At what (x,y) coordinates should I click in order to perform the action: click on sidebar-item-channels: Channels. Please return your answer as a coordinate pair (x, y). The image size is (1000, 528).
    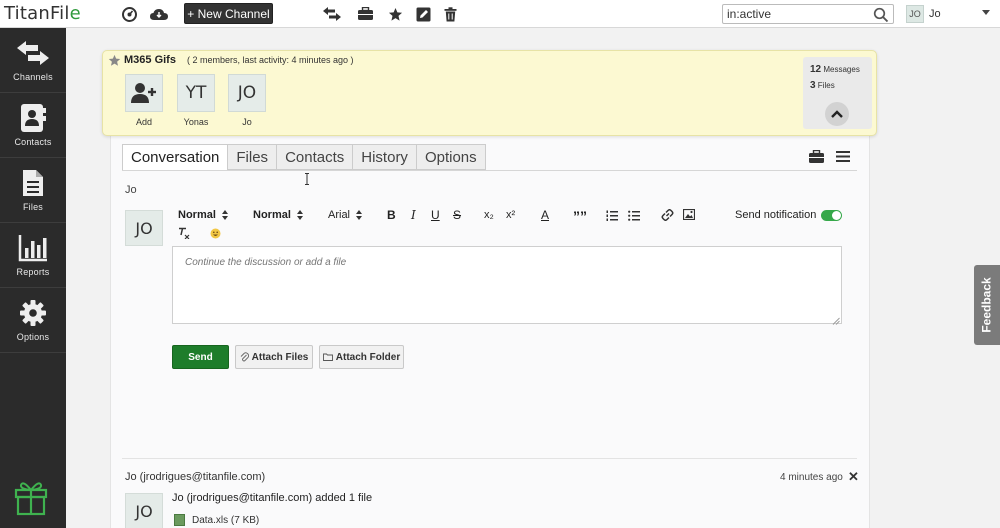
    Looking at the image, I should click on (33, 60).